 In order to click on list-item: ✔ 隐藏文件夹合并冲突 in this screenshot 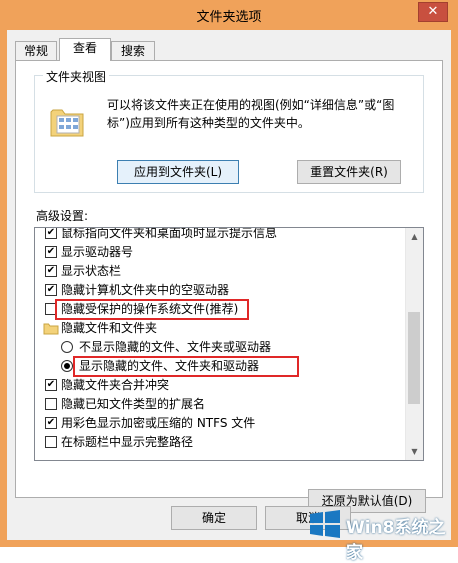, I will do `click(221, 385)`.